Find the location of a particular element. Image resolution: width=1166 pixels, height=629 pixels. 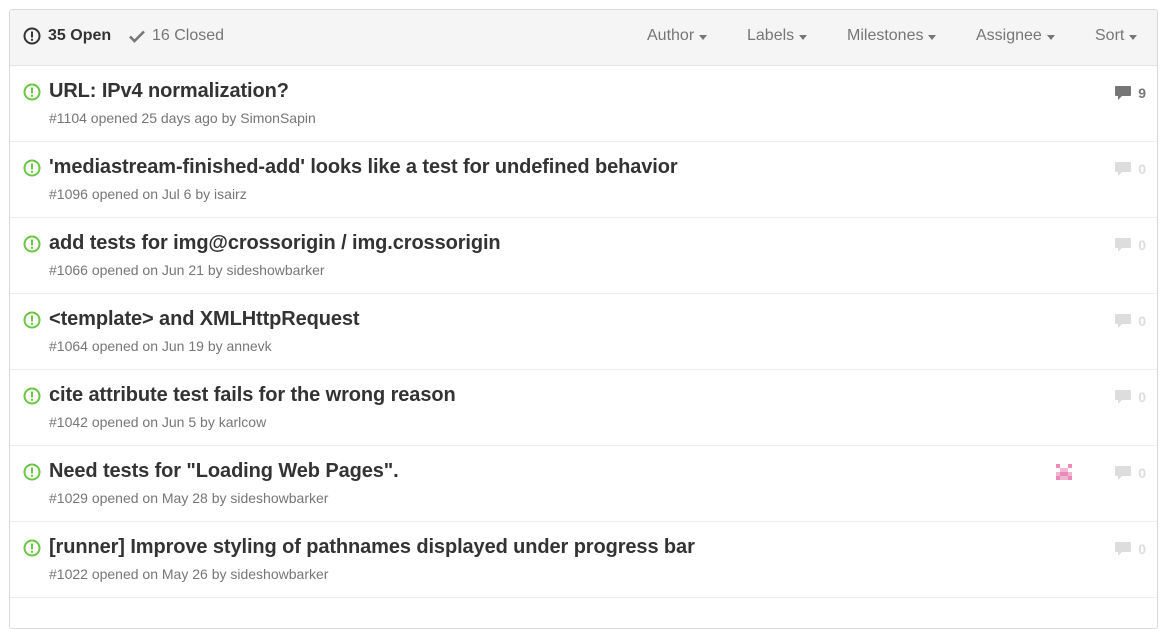

labels-filter: Labels is located at coordinates (777, 36).